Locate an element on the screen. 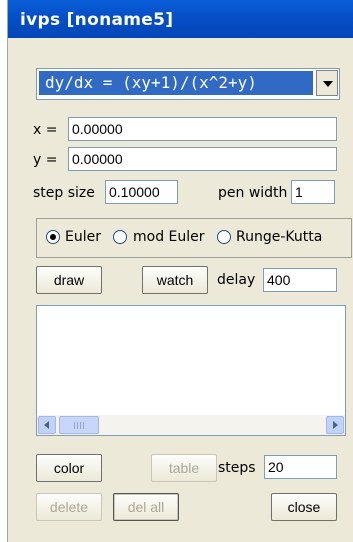 The height and width of the screenshot is (542, 353). chevron-down-icon is located at coordinates (327, 83).